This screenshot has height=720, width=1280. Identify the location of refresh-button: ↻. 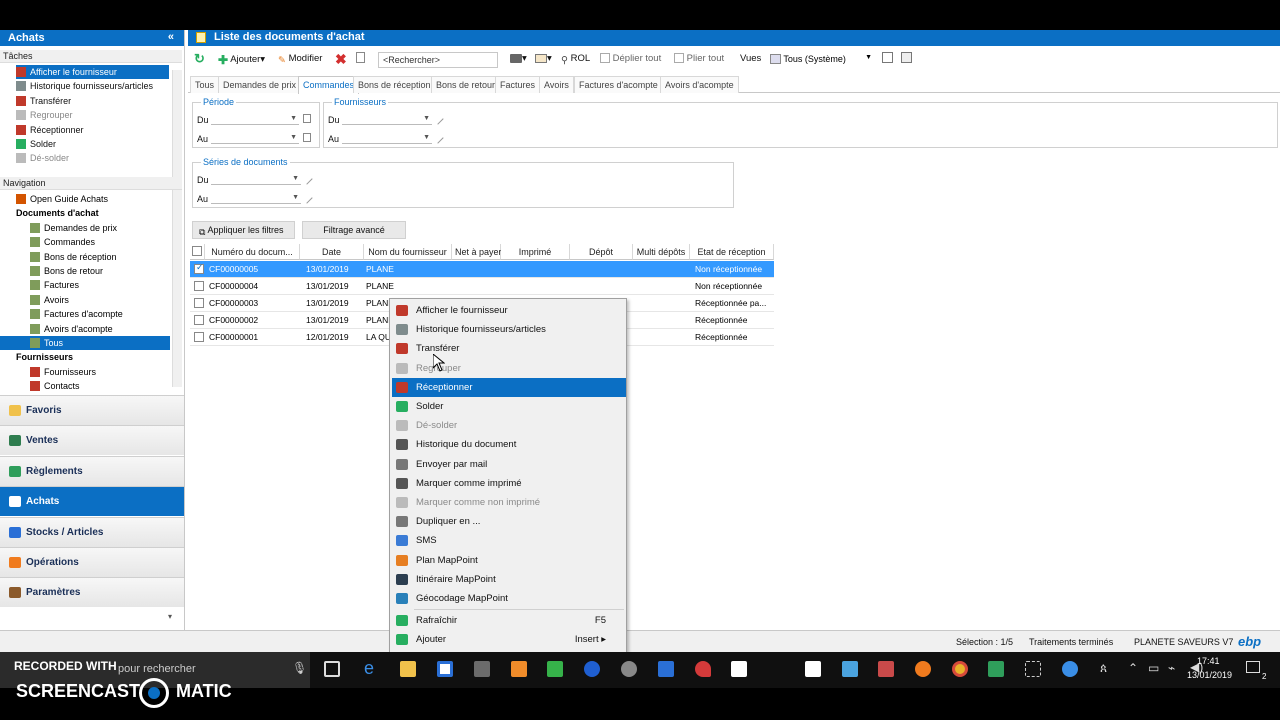
(199, 59).